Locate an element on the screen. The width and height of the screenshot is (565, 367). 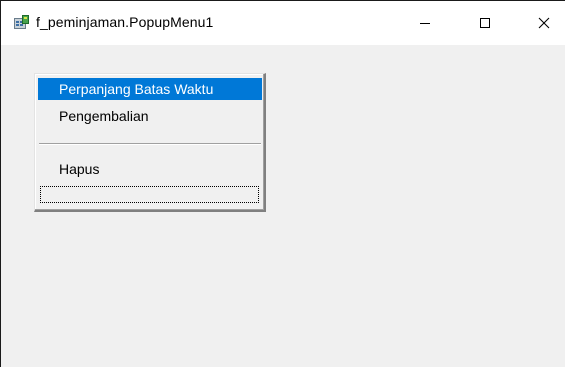
window-title: f_peminjaman.PopupMenu1 is located at coordinates (125, 22).